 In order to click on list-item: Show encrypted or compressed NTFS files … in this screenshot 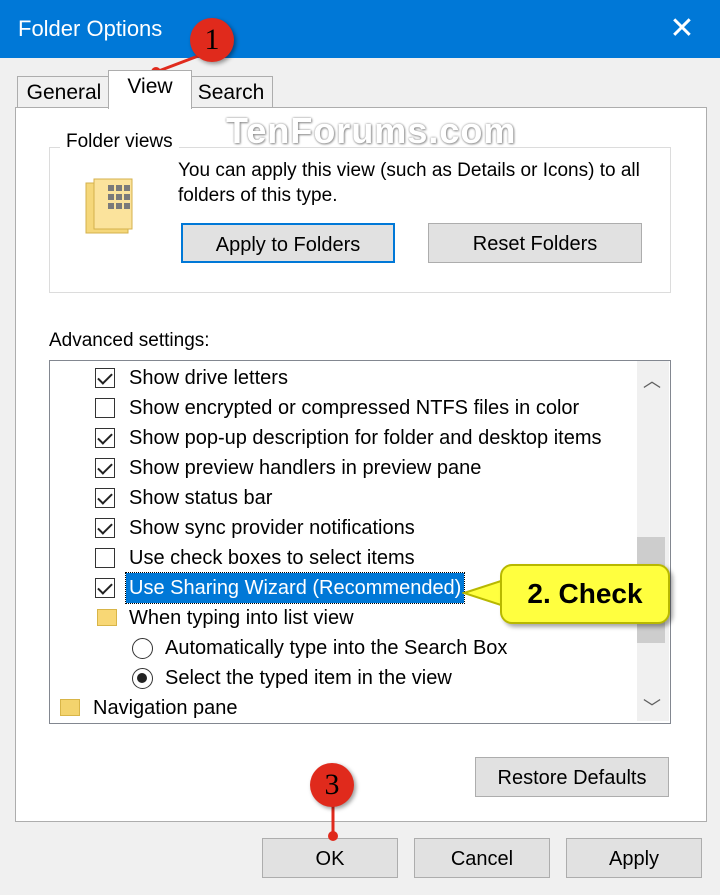, I will do `click(345, 408)`.